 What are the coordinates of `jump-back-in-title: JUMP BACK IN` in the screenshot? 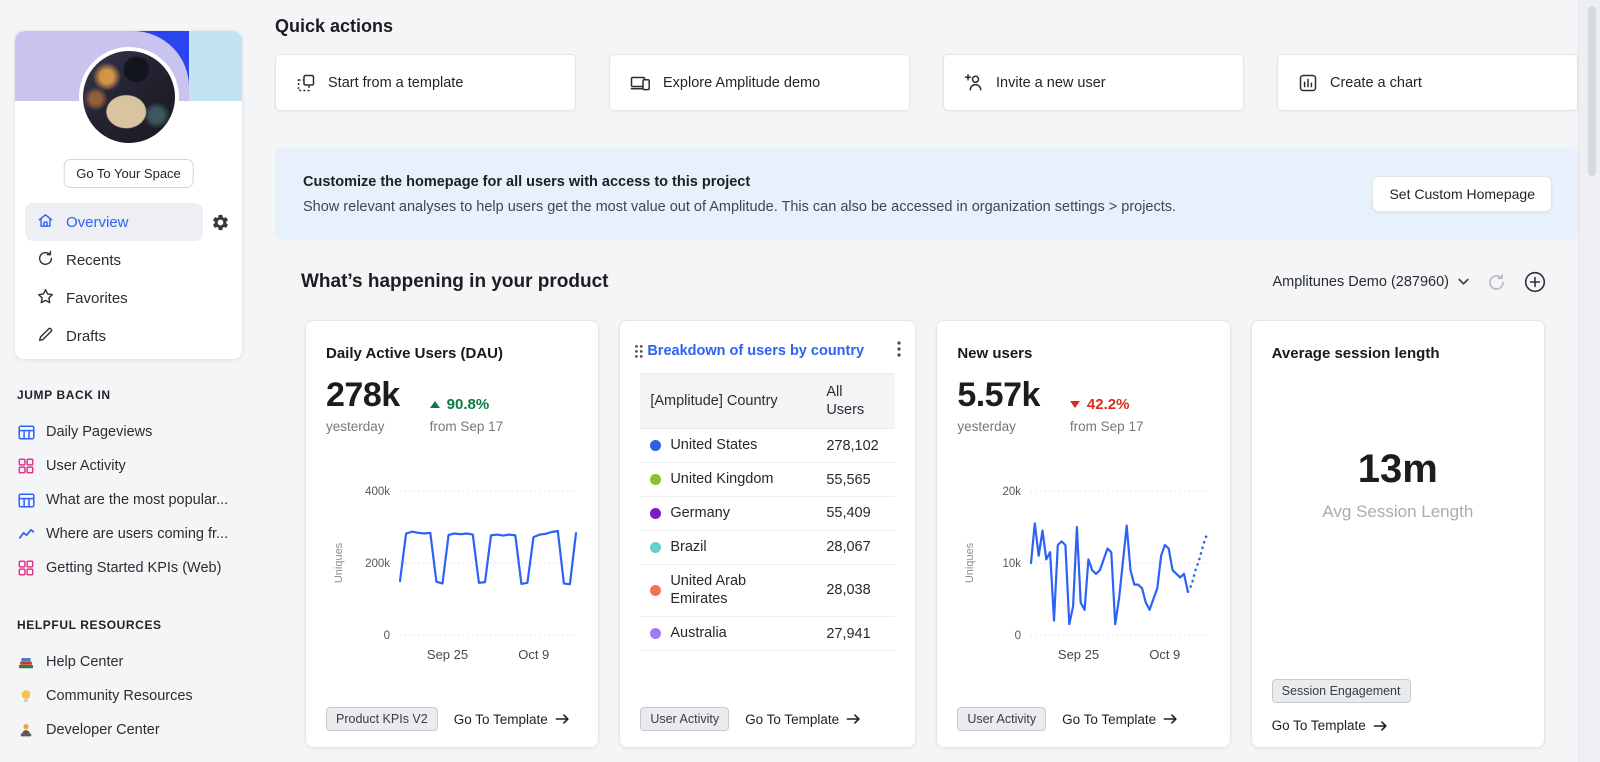 It's located at (64, 395).